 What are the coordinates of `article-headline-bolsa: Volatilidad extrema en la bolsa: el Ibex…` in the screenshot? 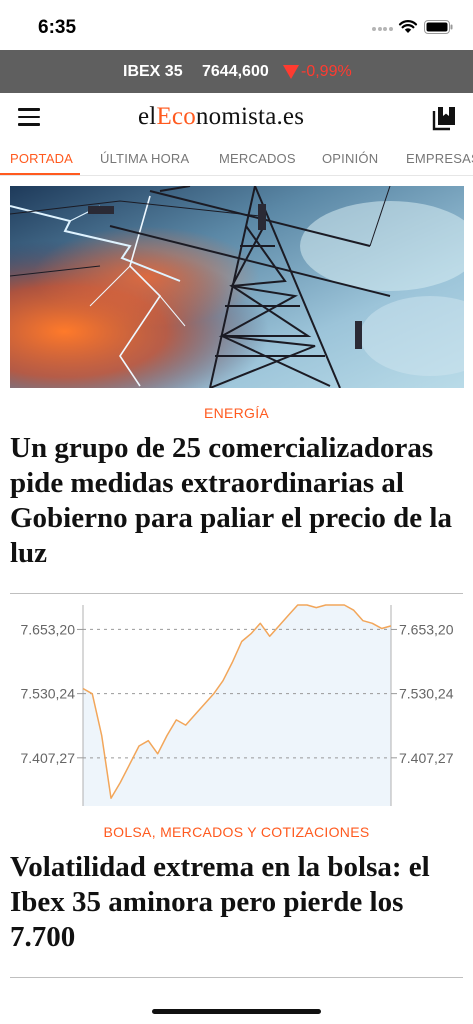 It's located at (237, 902).